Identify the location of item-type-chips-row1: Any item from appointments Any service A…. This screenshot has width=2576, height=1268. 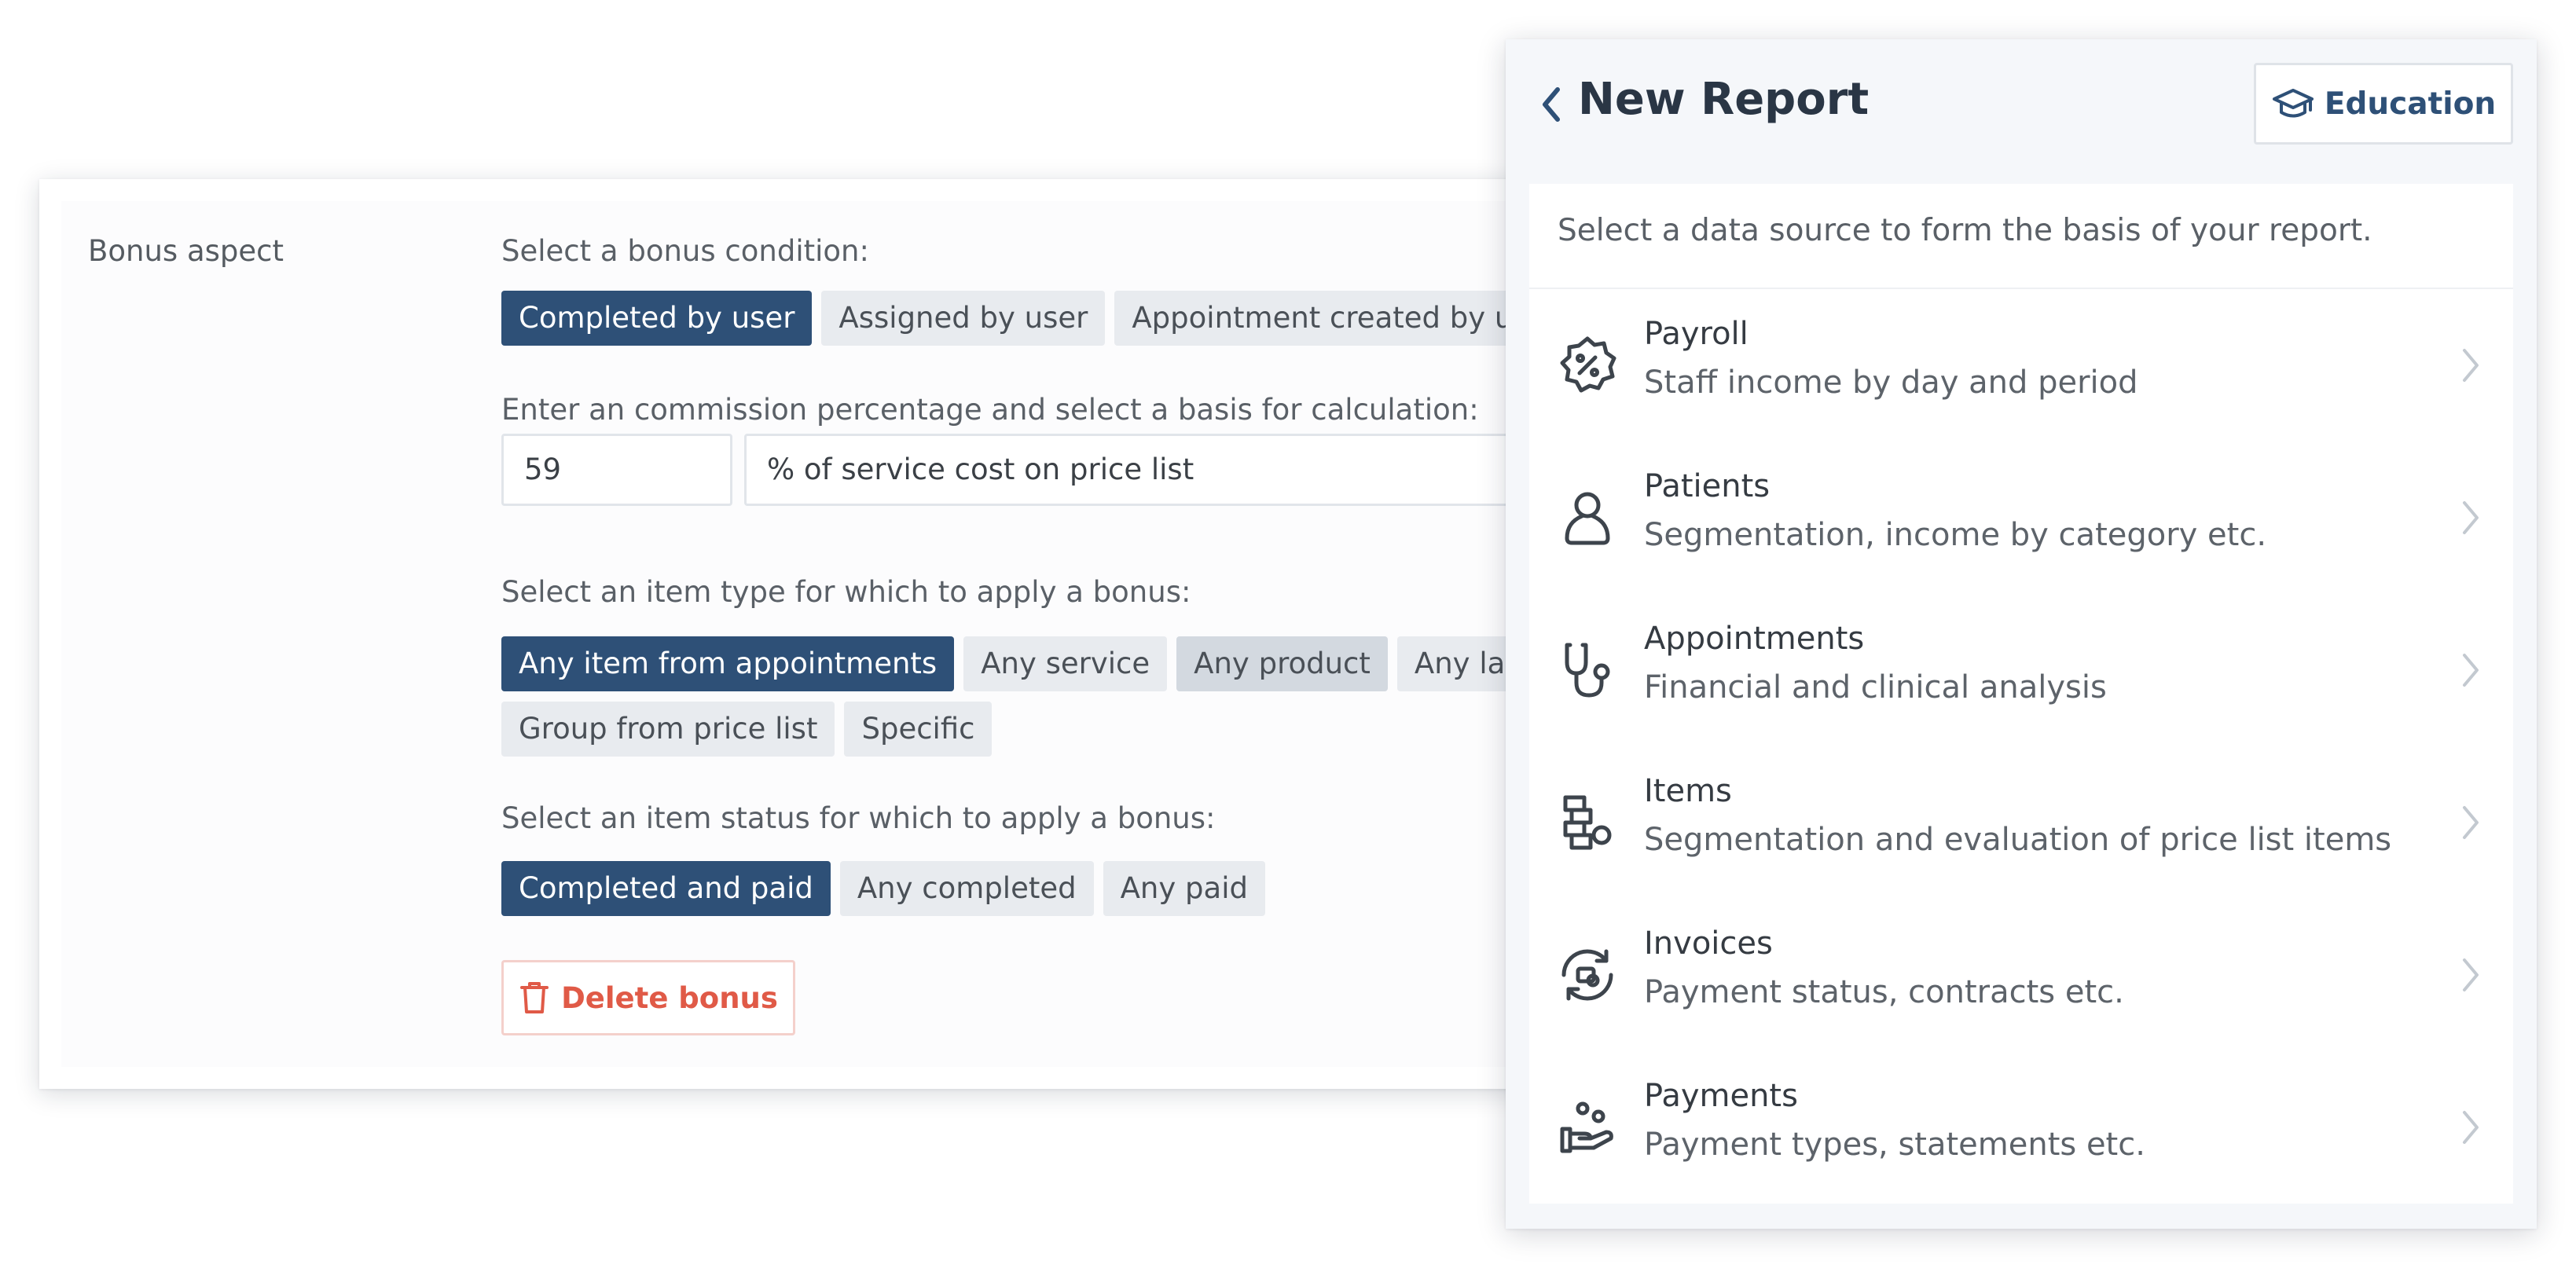
(1021, 663).